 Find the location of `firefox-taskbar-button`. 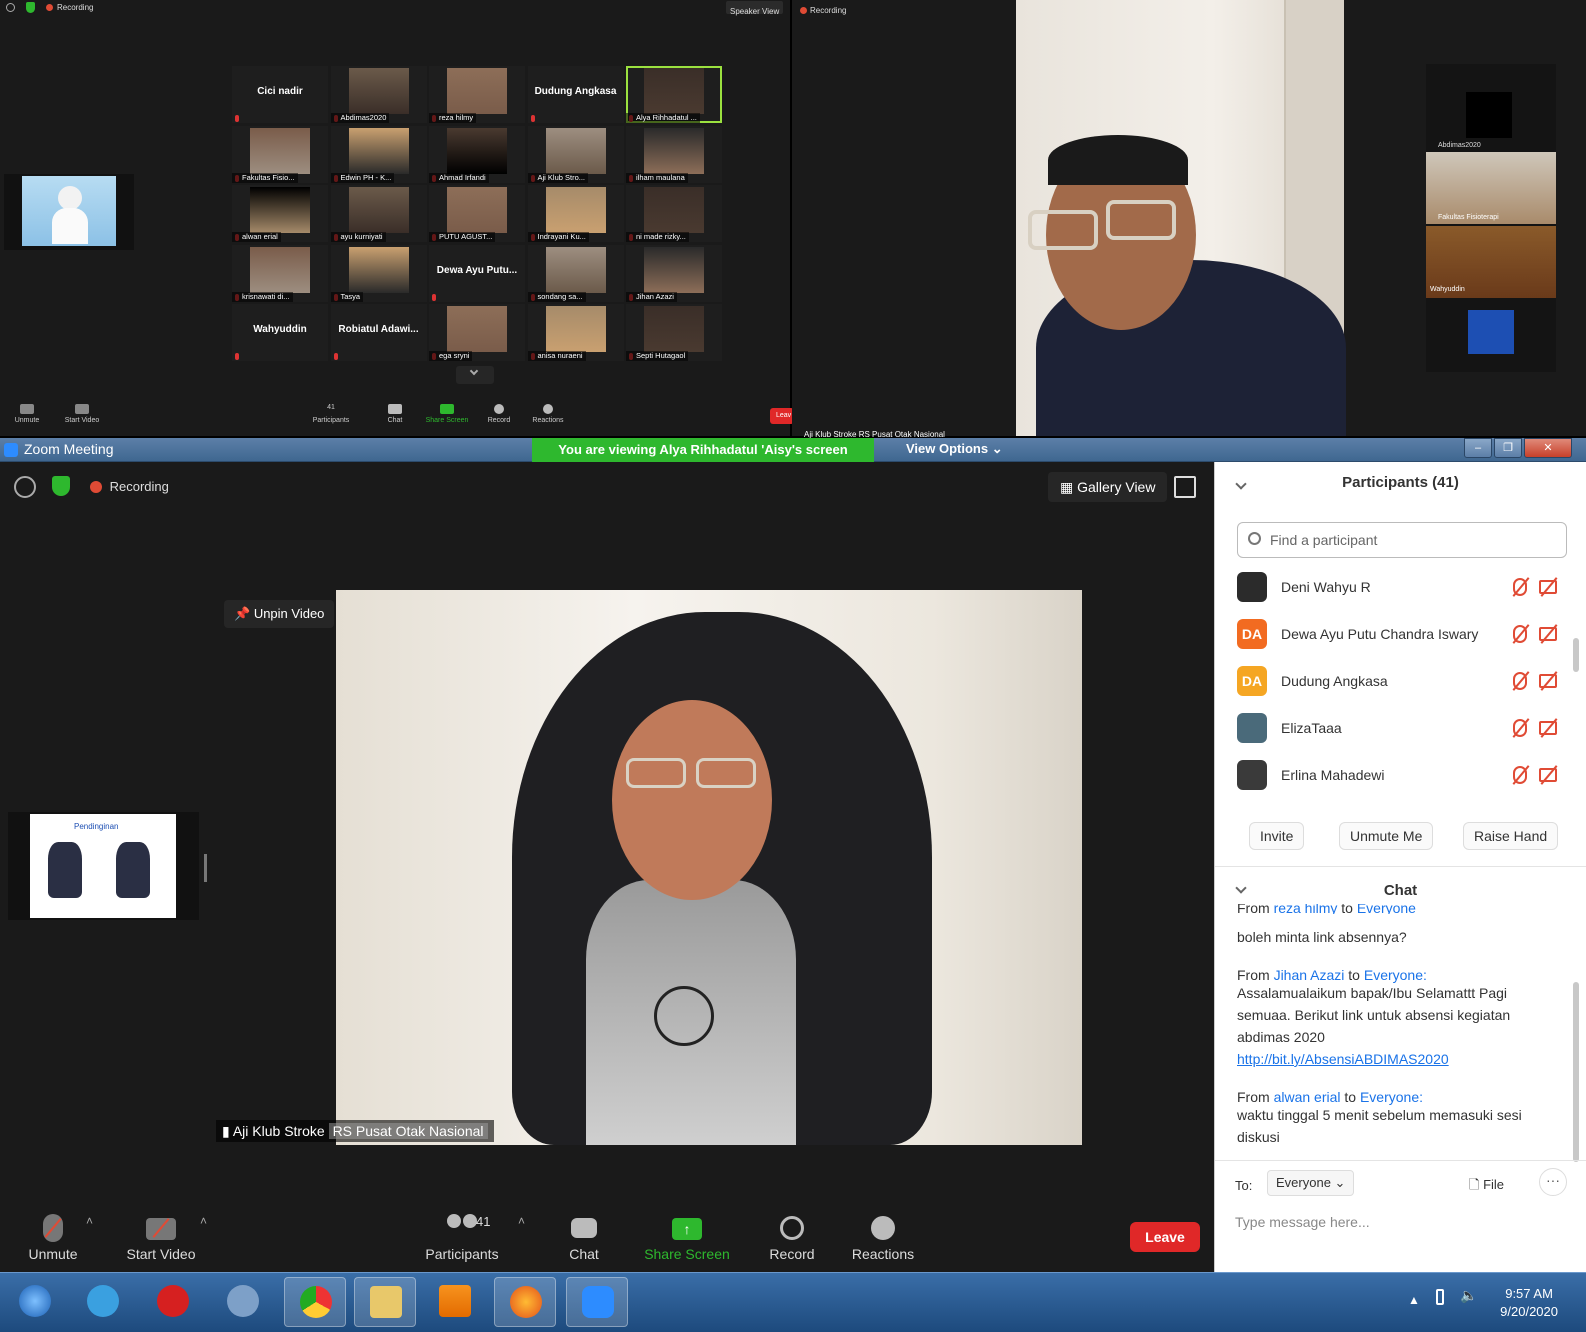

firefox-taskbar-button is located at coordinates (525, 1302).